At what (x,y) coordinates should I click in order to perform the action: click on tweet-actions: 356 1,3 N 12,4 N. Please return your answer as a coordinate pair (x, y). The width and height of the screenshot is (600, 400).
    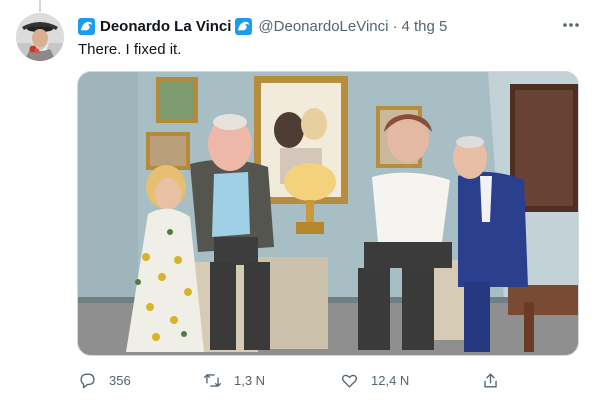
    Looking at the image, I should click on (293, 380).